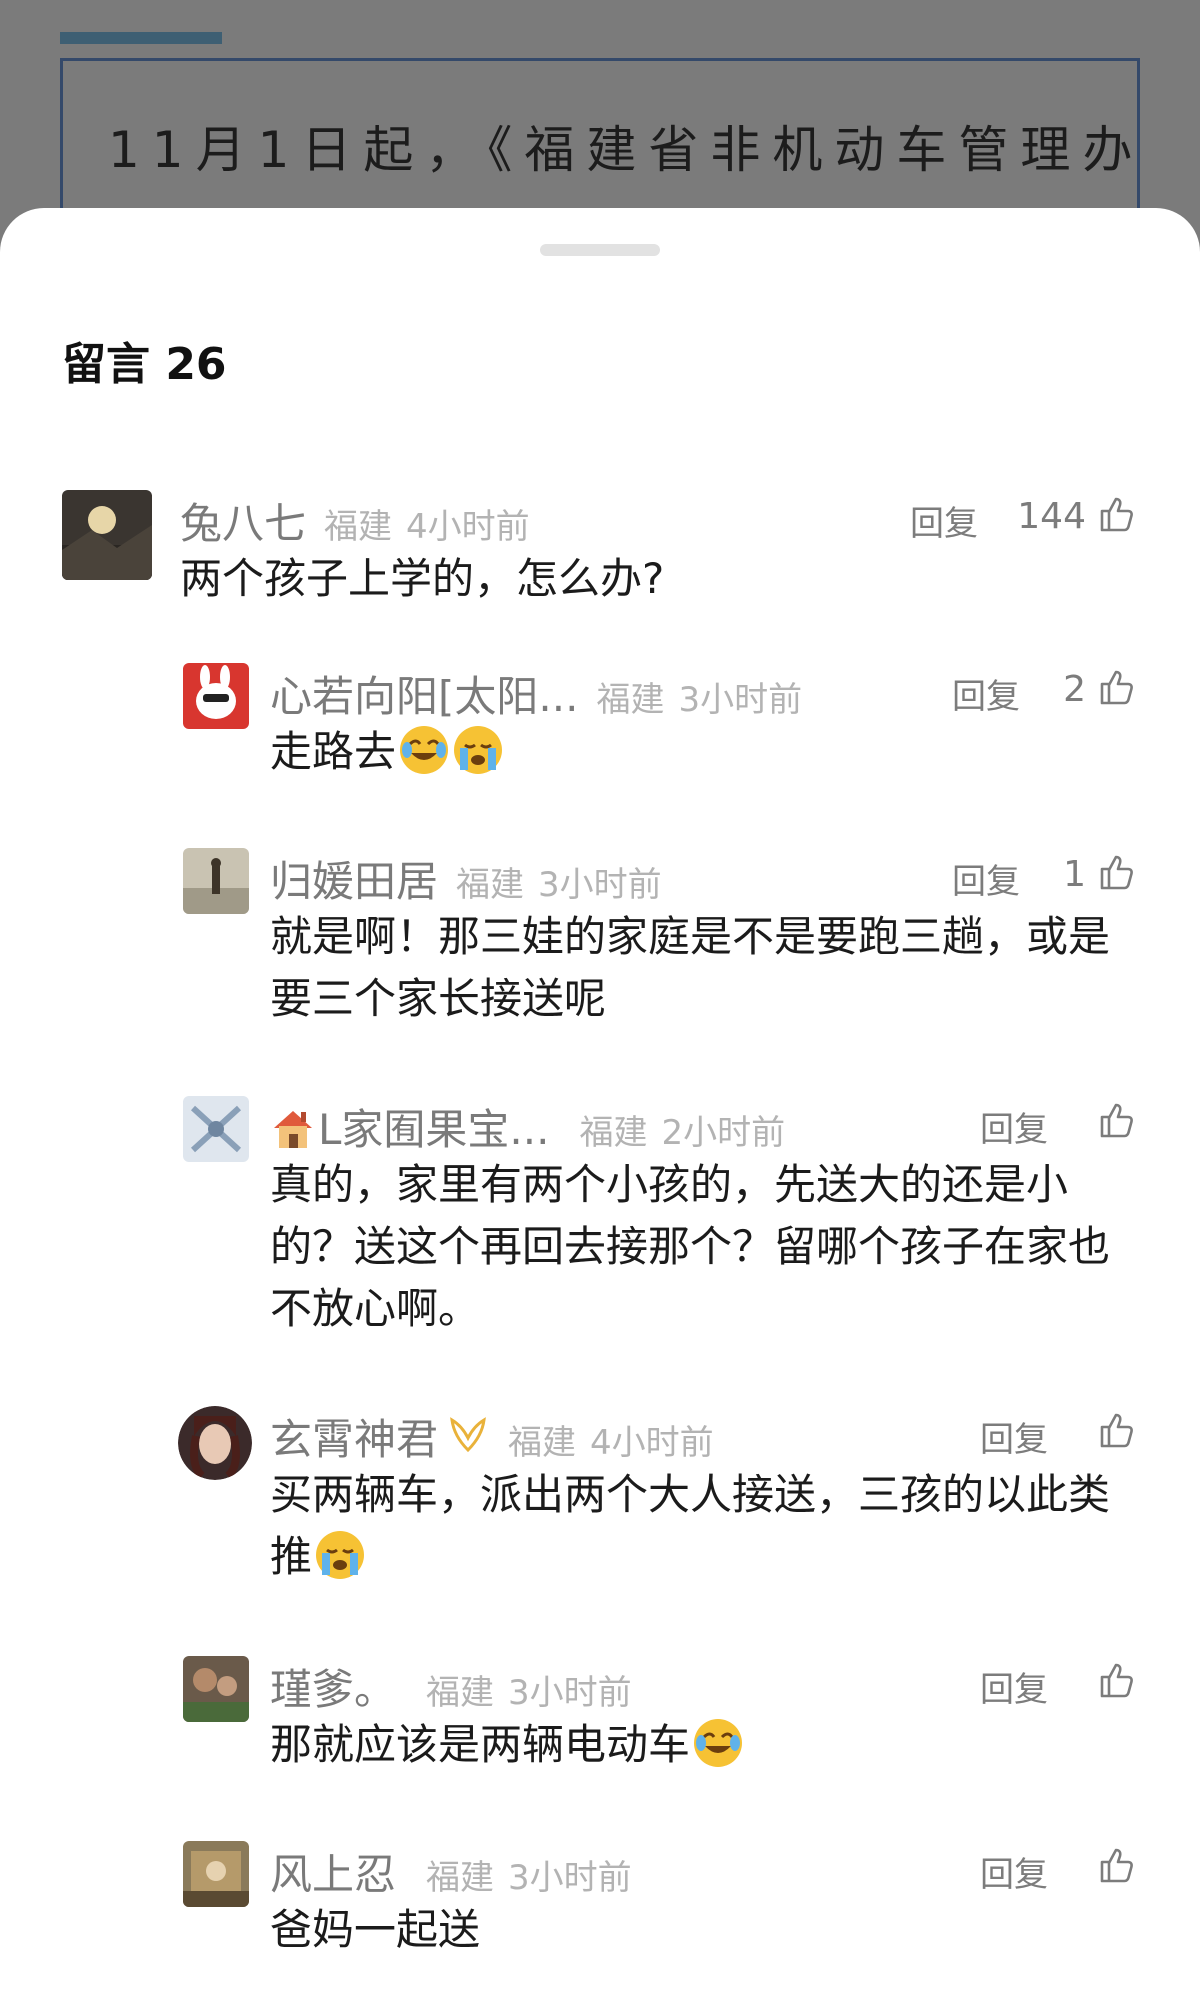 The image size is (1200, 2015). Describe the element at coordinates (723, 1133) in the screenshot. I see `comment-time: 2小时前` at that location.